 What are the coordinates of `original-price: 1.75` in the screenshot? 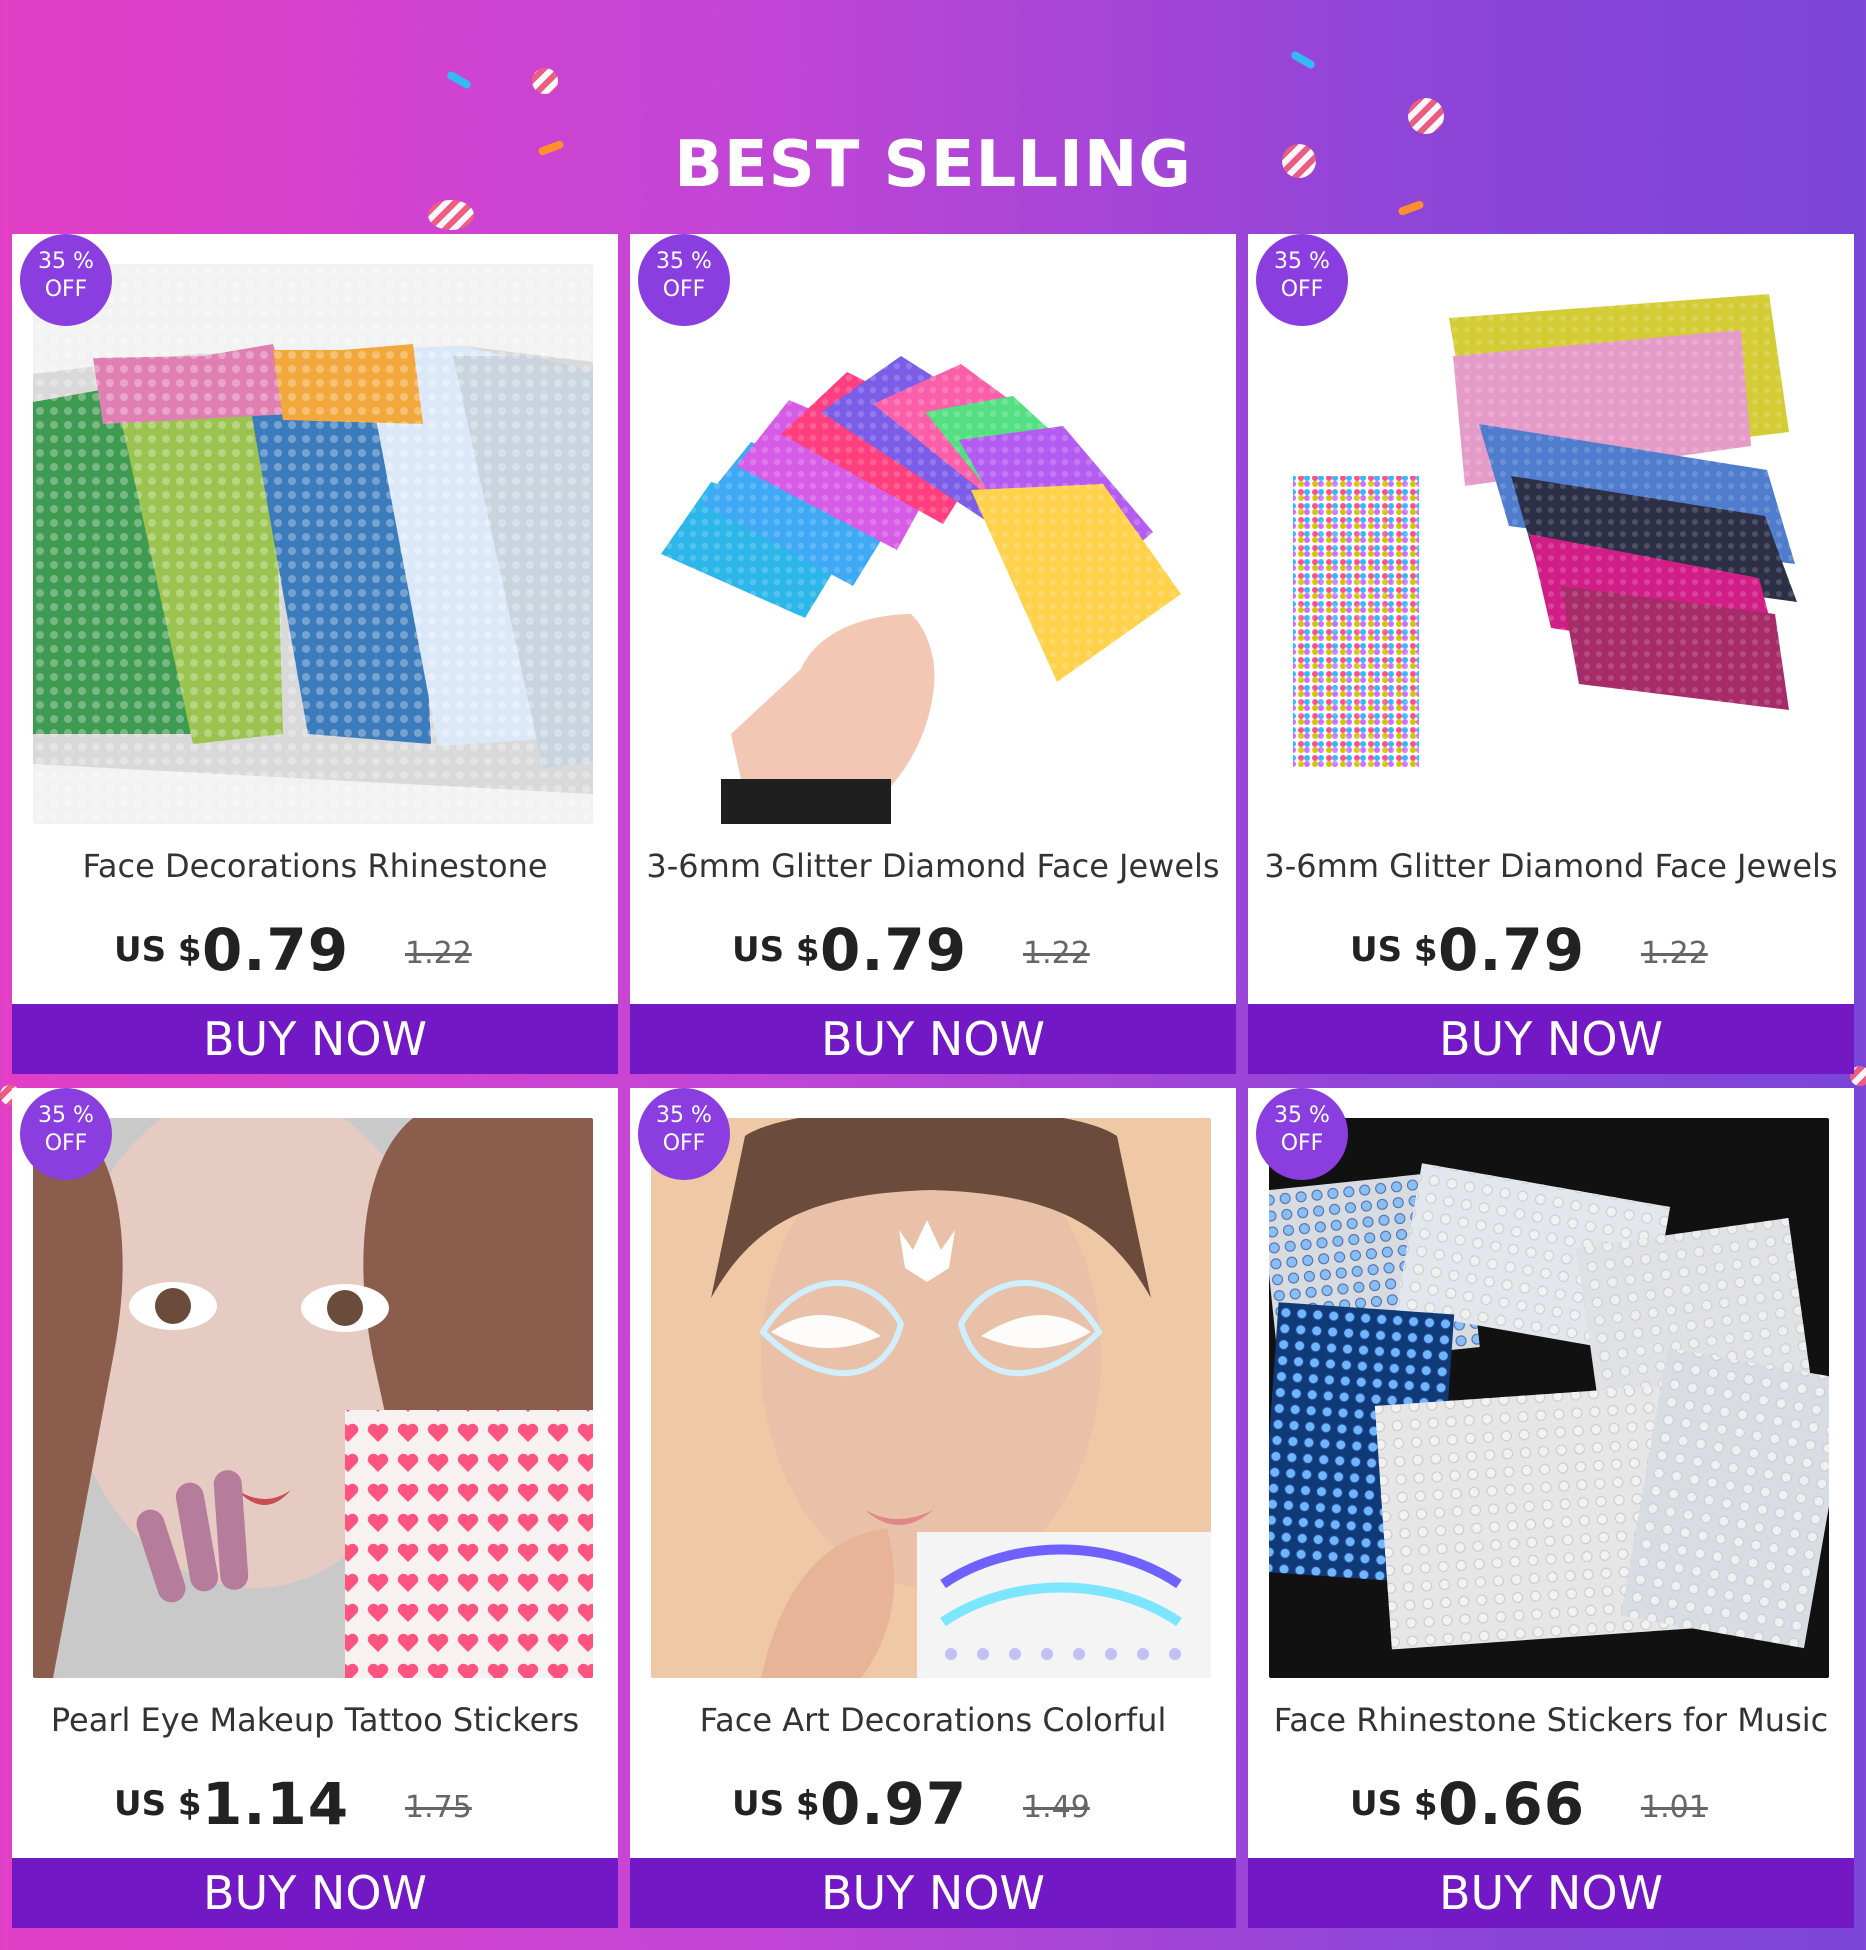 It's located at (438, 1807).